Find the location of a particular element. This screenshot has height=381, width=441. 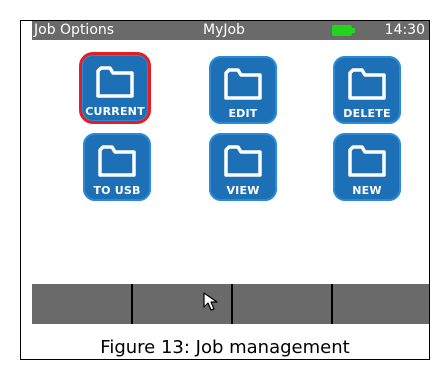

to-usb-button: TO USB is located at coordinates (117, 167).